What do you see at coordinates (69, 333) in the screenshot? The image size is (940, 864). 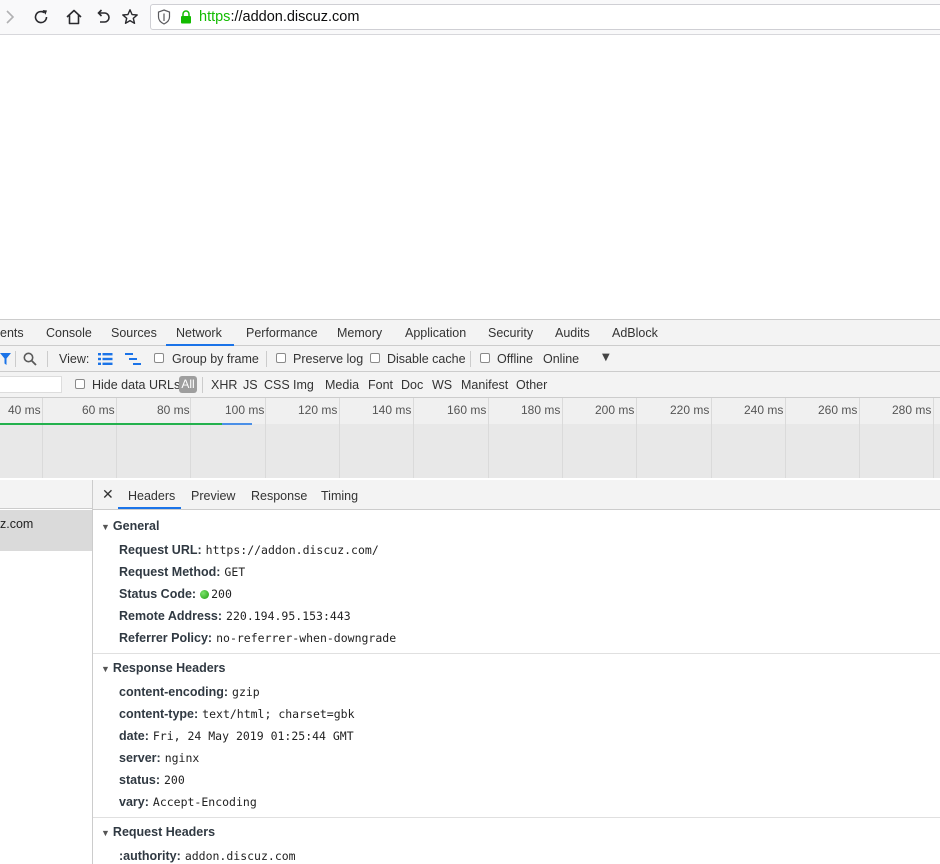 I see `tab-console: Console` at bounding box center [69, 333].